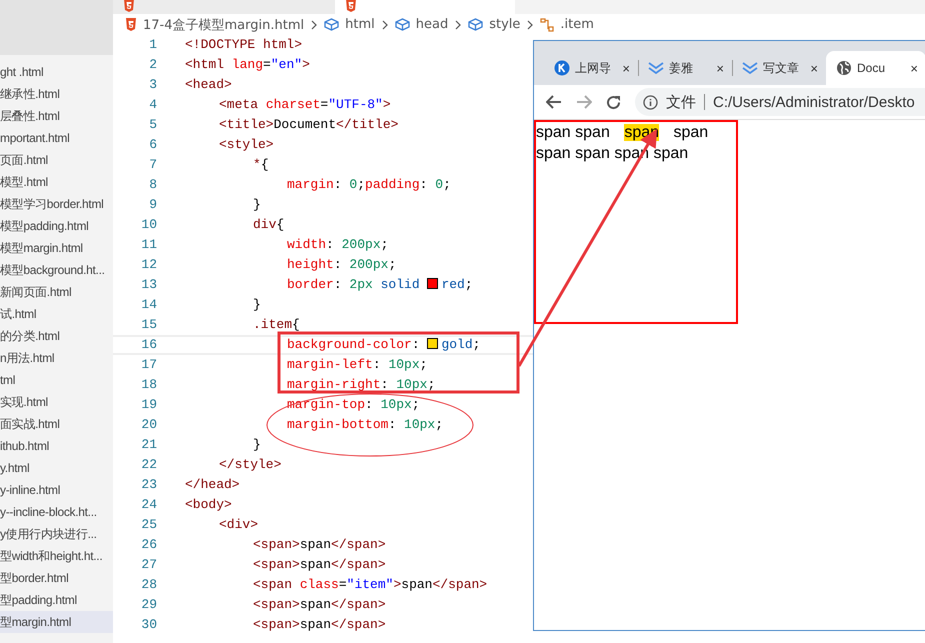 Image resolution: width=925 pixels, height=643 pixels. What do you see at coordinates (238, 525) in the screenshot?
I see `code-line: <div>` at bounding box center [238, 525].